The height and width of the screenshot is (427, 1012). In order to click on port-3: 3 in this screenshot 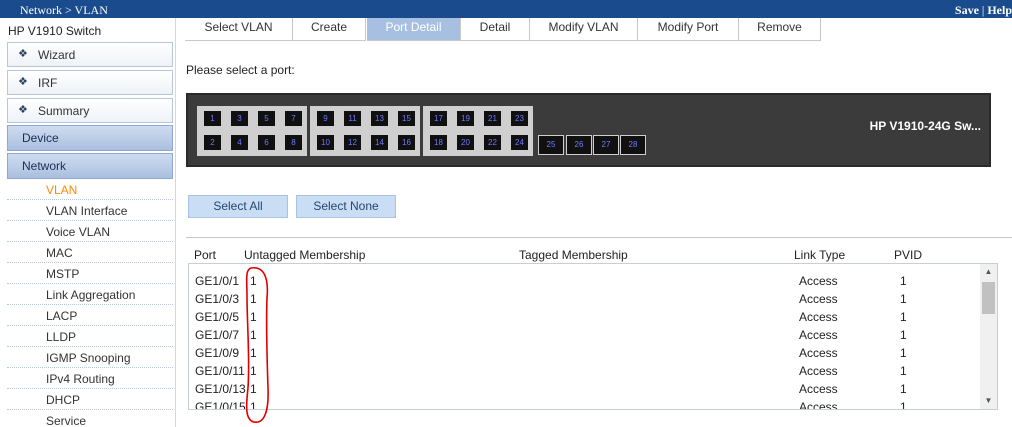, I will do `click(239, 118)`.